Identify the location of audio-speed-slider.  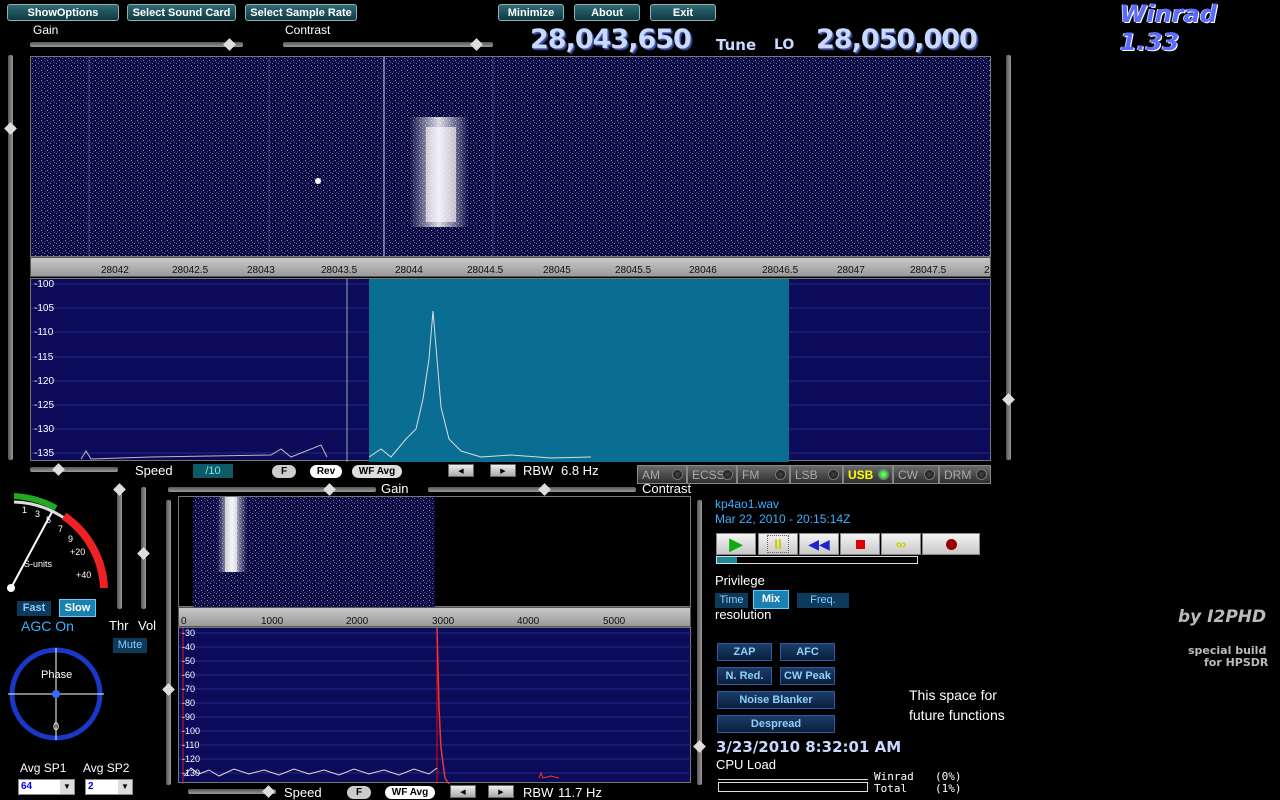
(232, 791).